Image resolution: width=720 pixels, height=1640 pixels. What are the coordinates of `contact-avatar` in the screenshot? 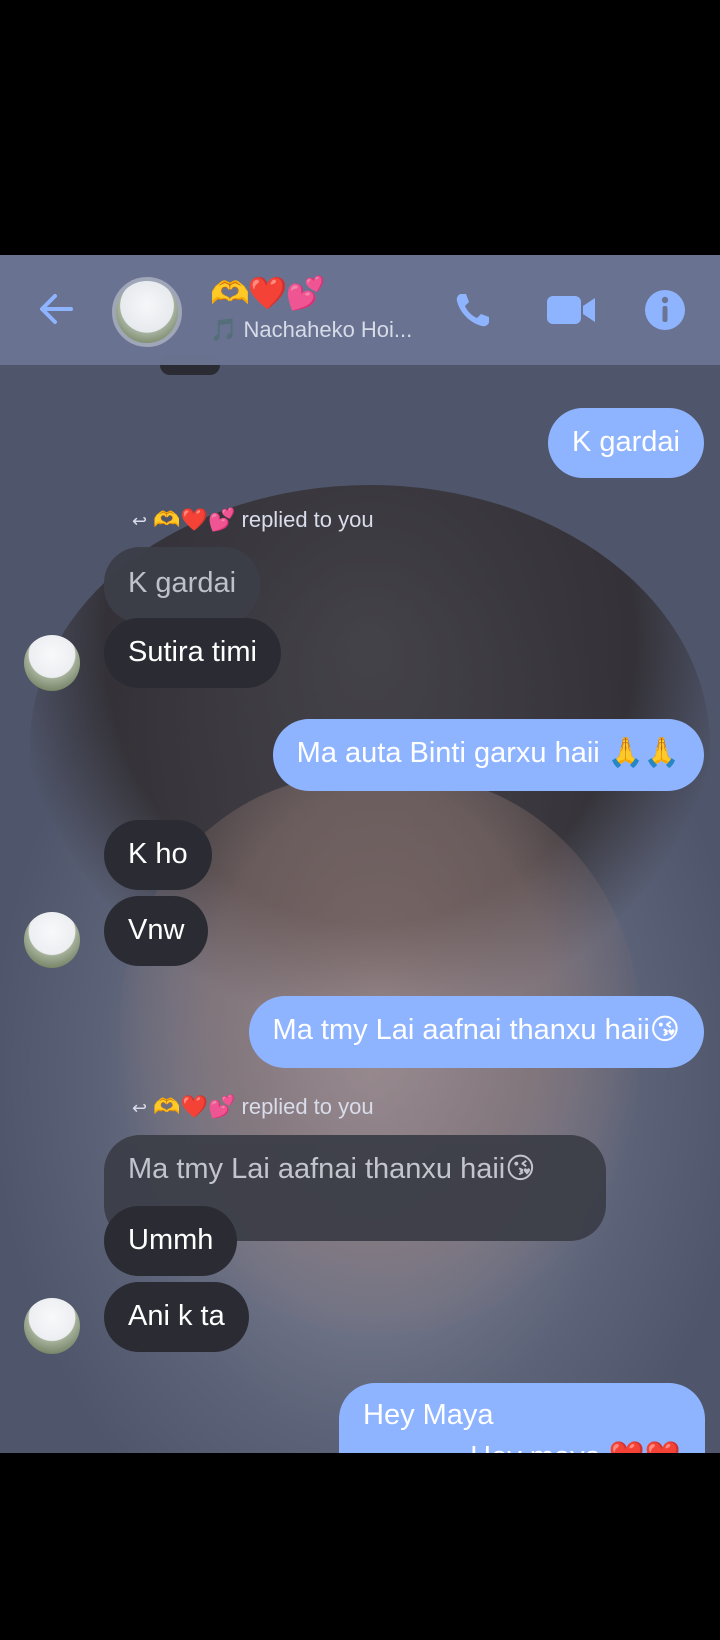 It's located at (147, 312).